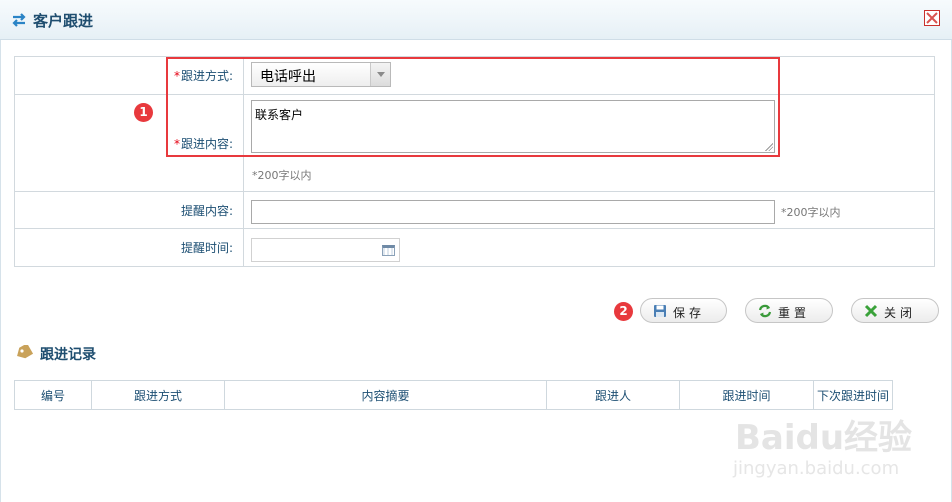 Image resolution: width=952 pixels, height=502 pixels. What do you see at coordinates (794, 313) in the screenshot?
I see `reset-label: 重置` at bounding box center [794, 313].